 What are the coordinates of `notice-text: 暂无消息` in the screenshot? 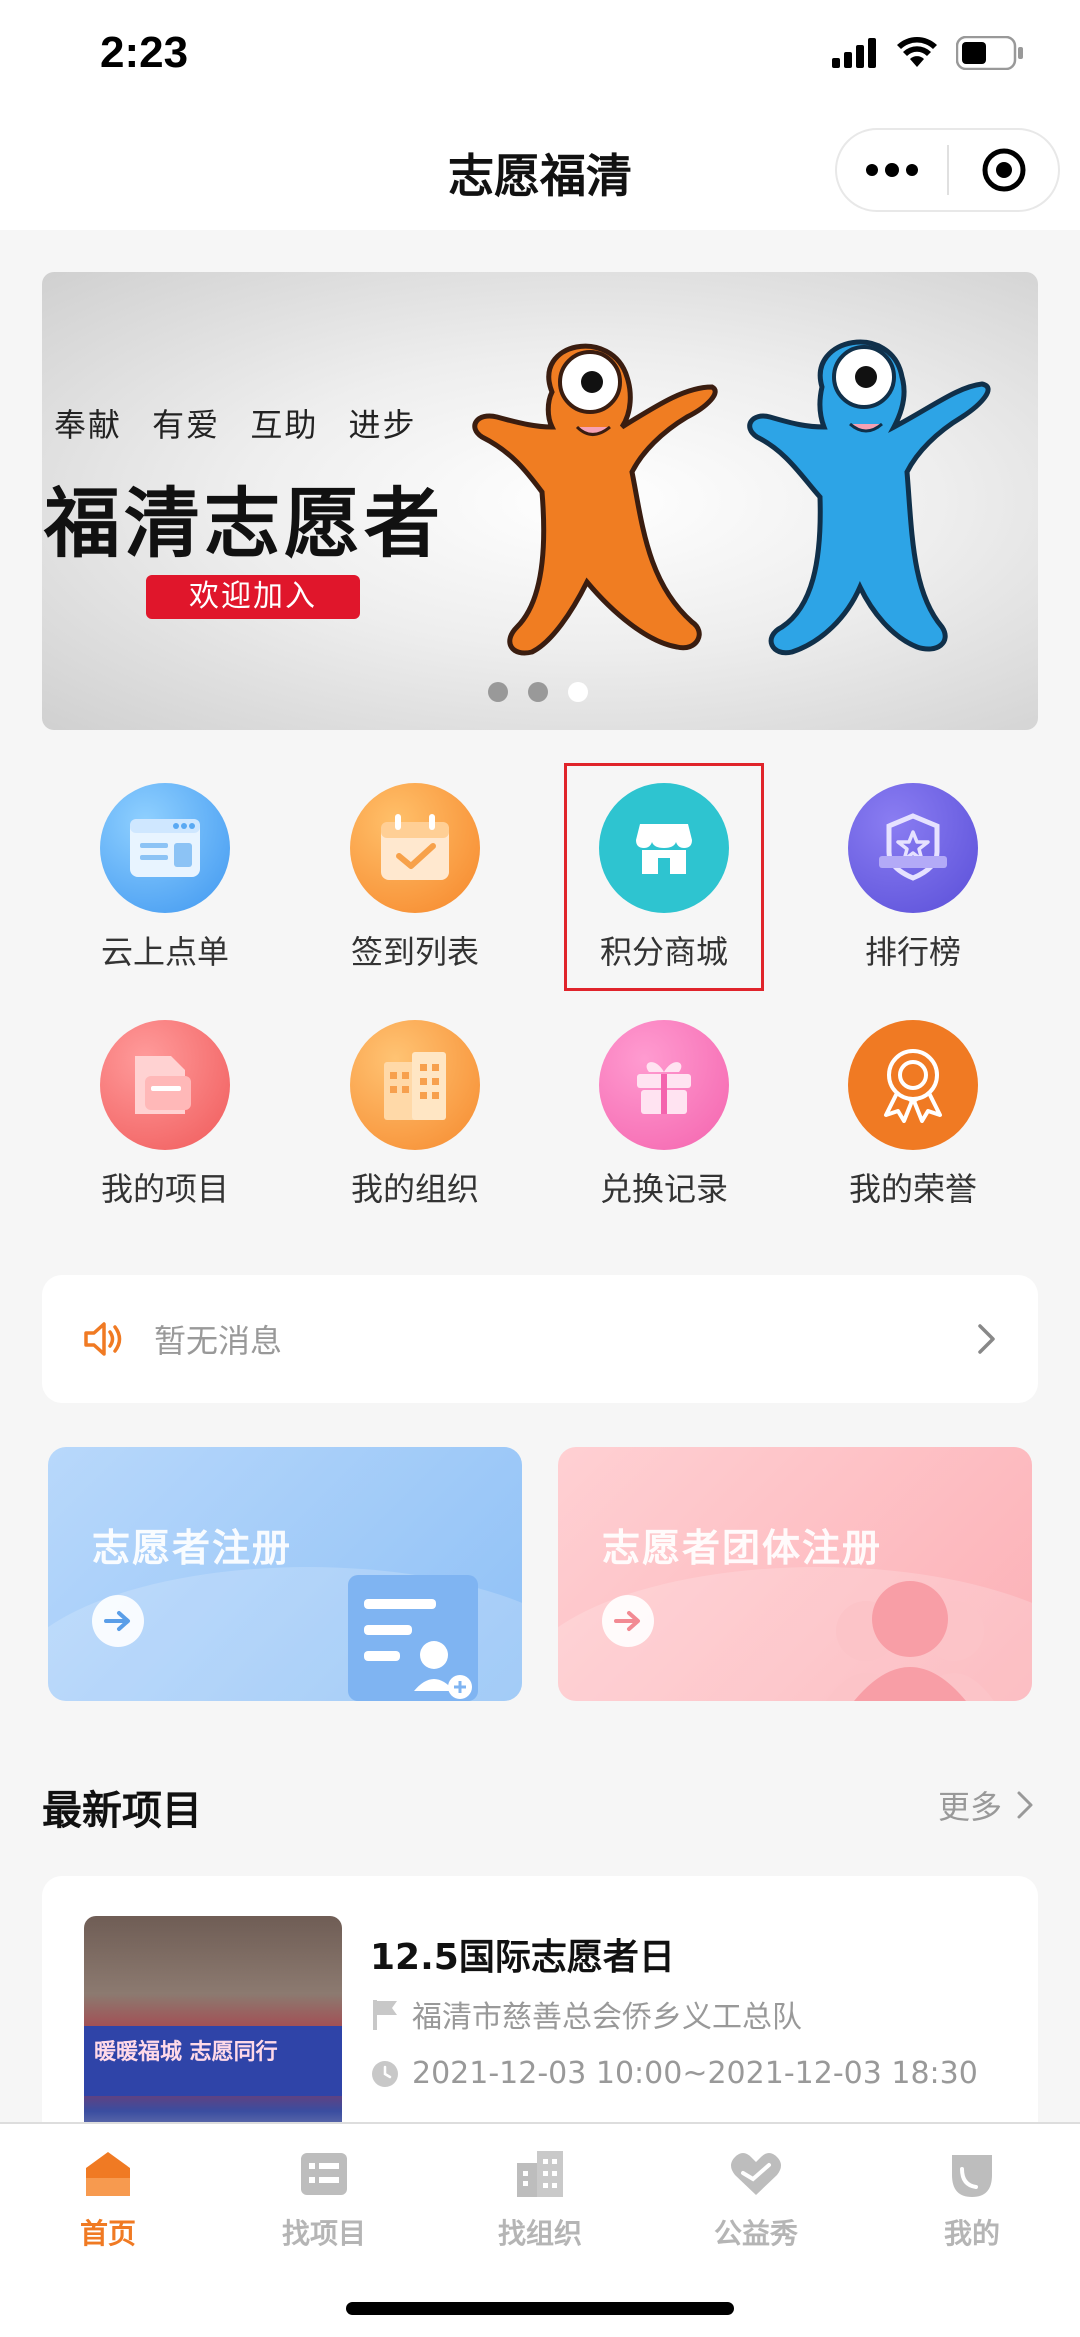 It's located at (218, 1341).